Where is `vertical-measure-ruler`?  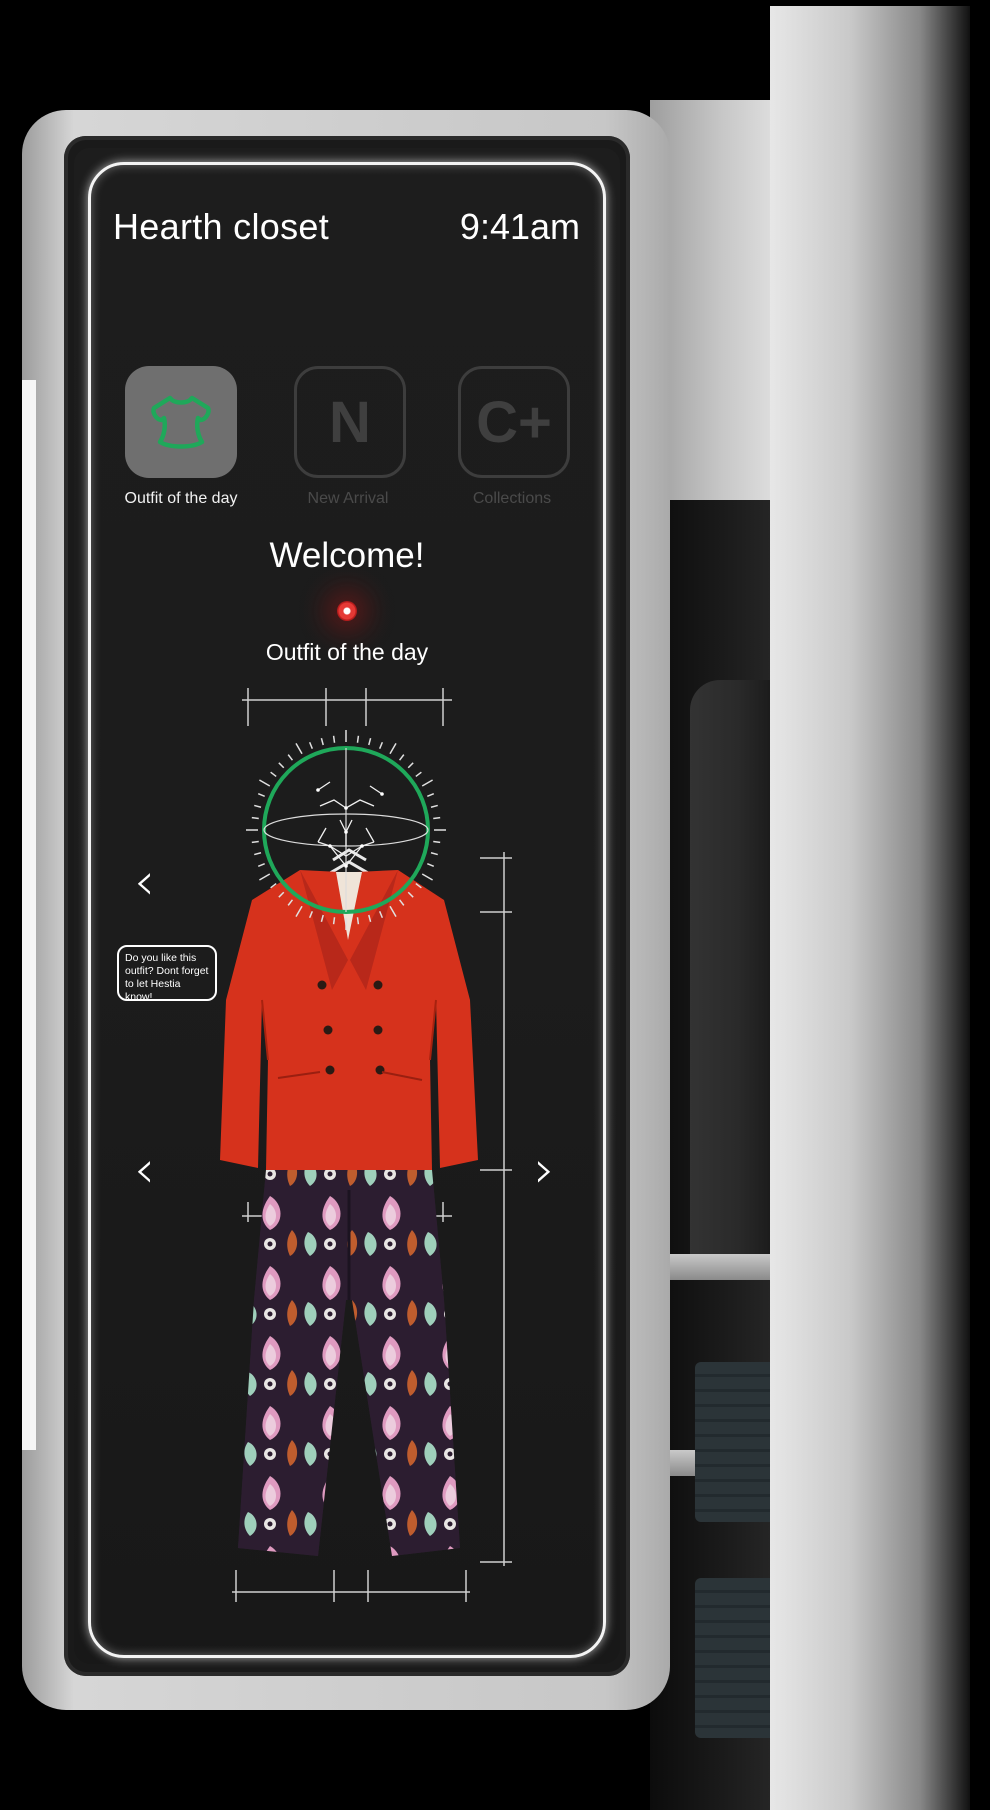
vertical-measure-ruler is located at coordinates (496, 1209).